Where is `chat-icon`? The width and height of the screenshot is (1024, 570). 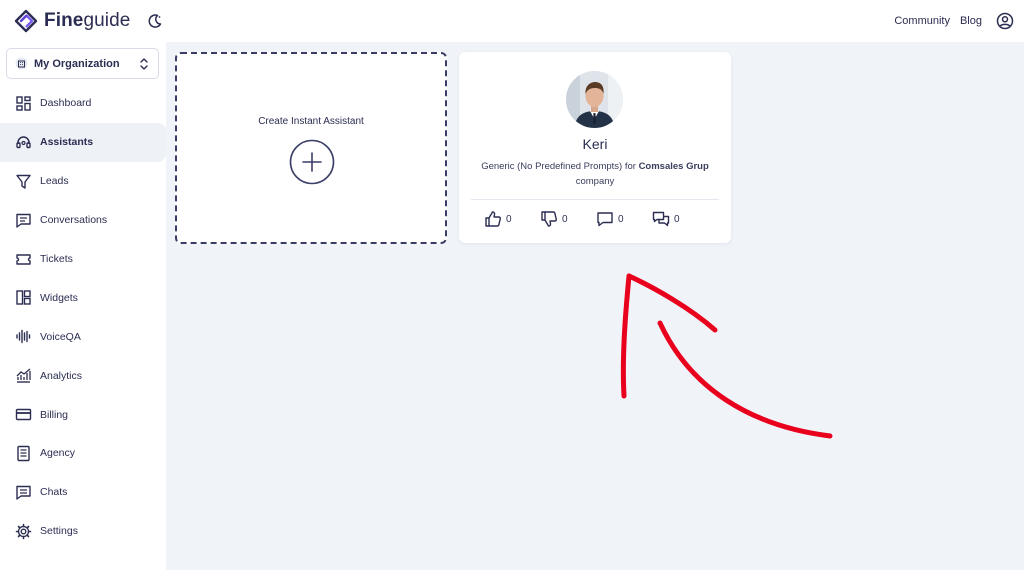 chat-icon is located at coordinates (23, 492).